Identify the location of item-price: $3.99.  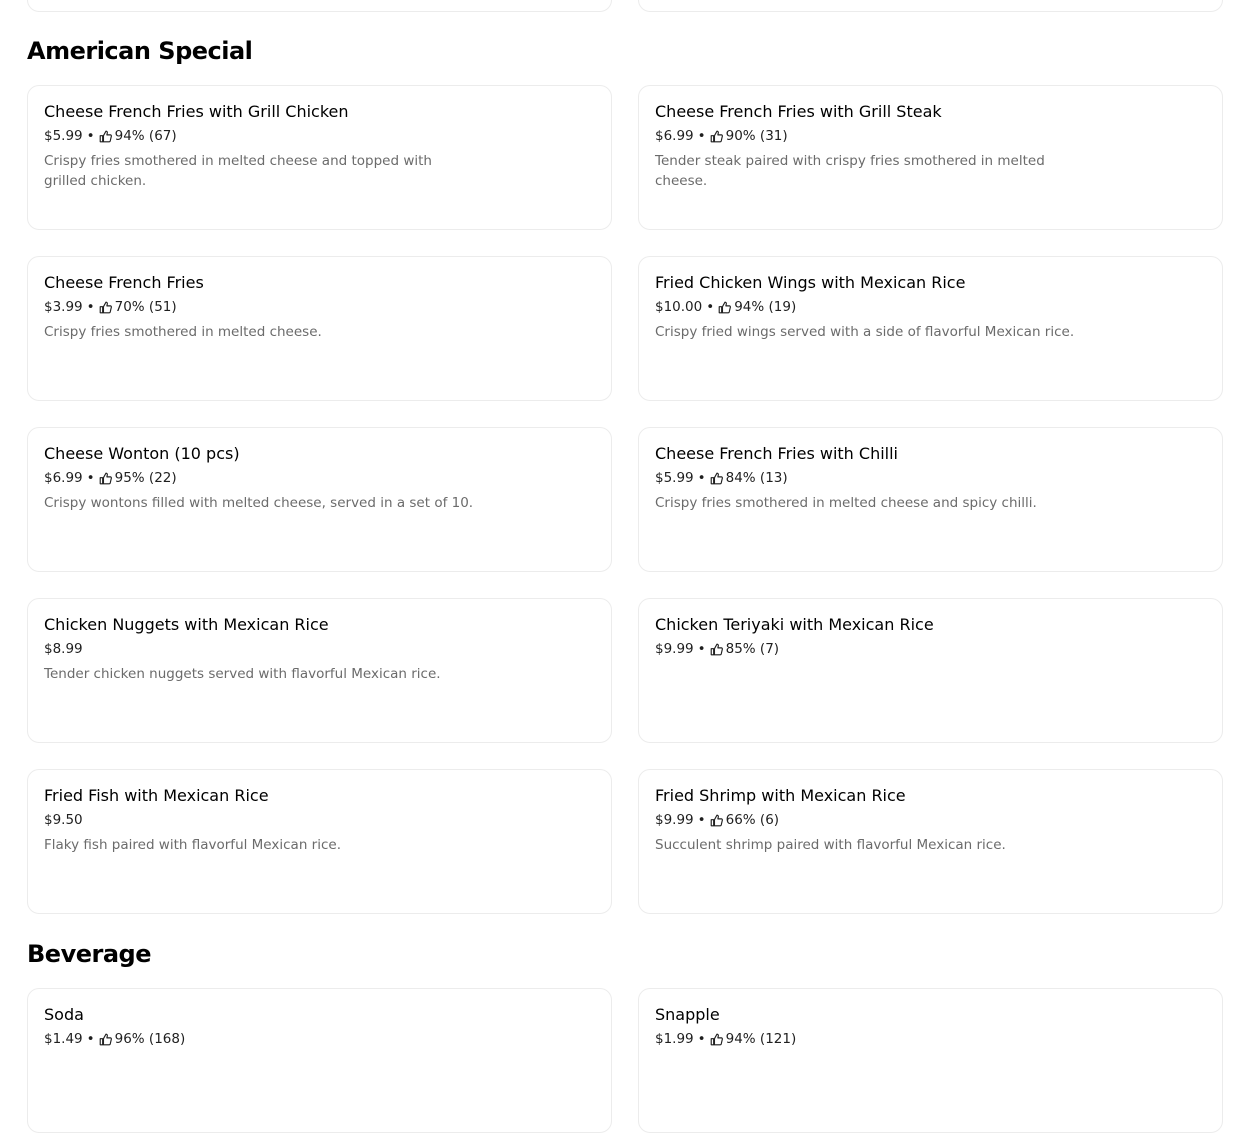
(63, 307).